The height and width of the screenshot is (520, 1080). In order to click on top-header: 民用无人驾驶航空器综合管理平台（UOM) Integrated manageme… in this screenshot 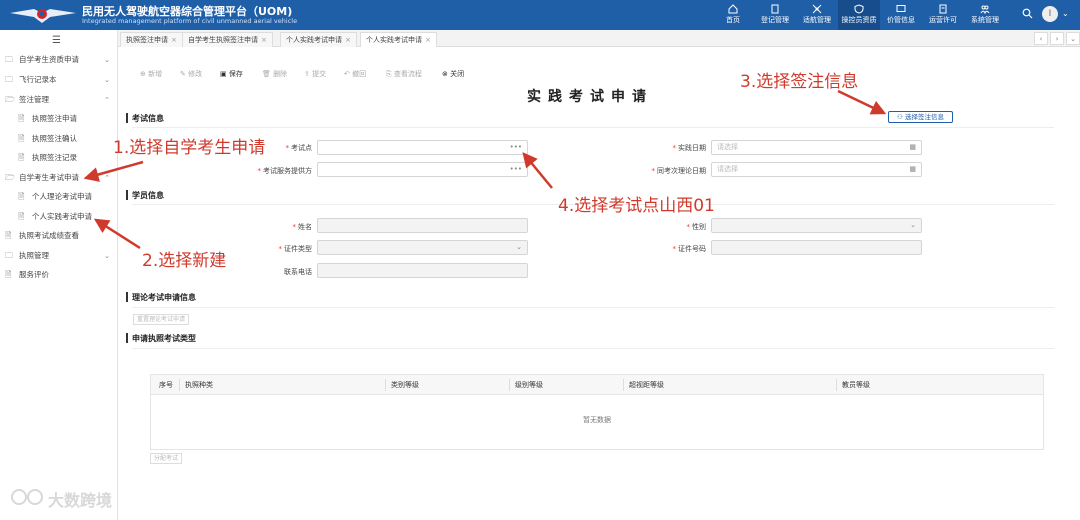, I will do `click(540, 15)`.